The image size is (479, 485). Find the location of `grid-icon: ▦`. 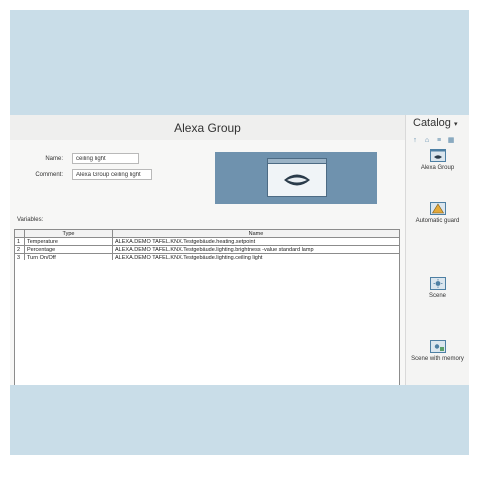

grid-icon: ▦ is located at coordinates (451, 141).